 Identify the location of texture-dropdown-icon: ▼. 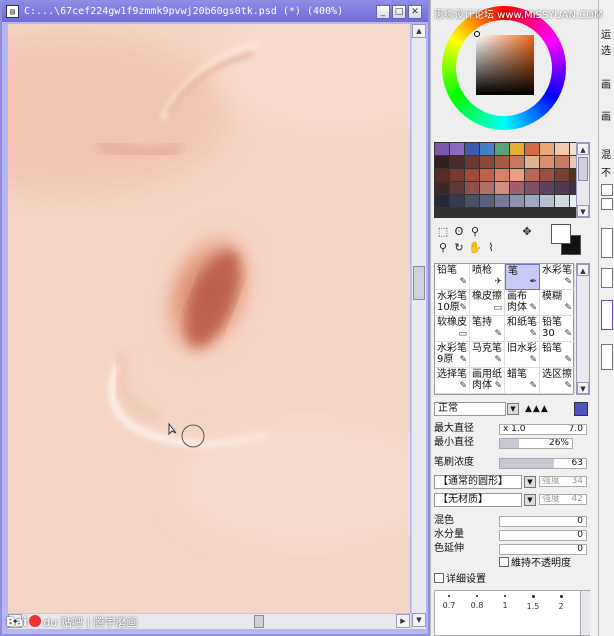
(530, 500).